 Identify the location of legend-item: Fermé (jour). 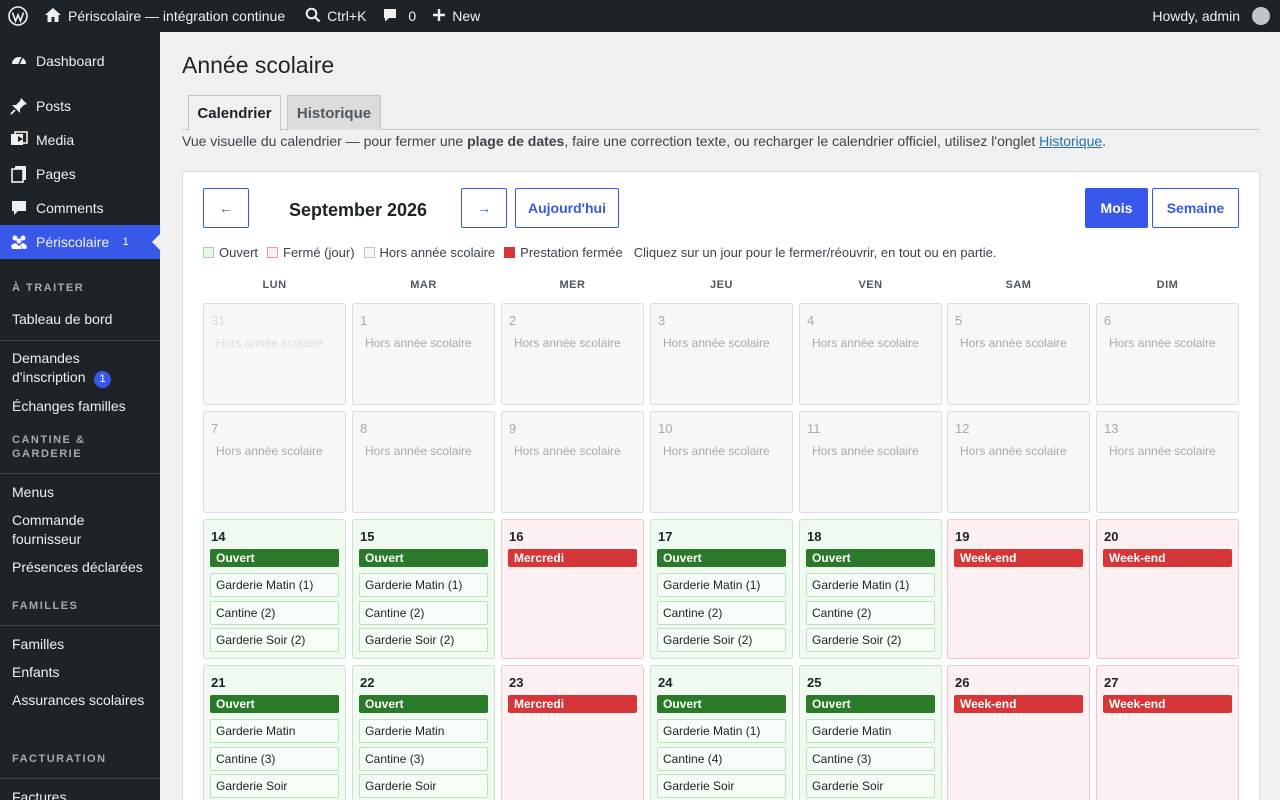
(311, 252).